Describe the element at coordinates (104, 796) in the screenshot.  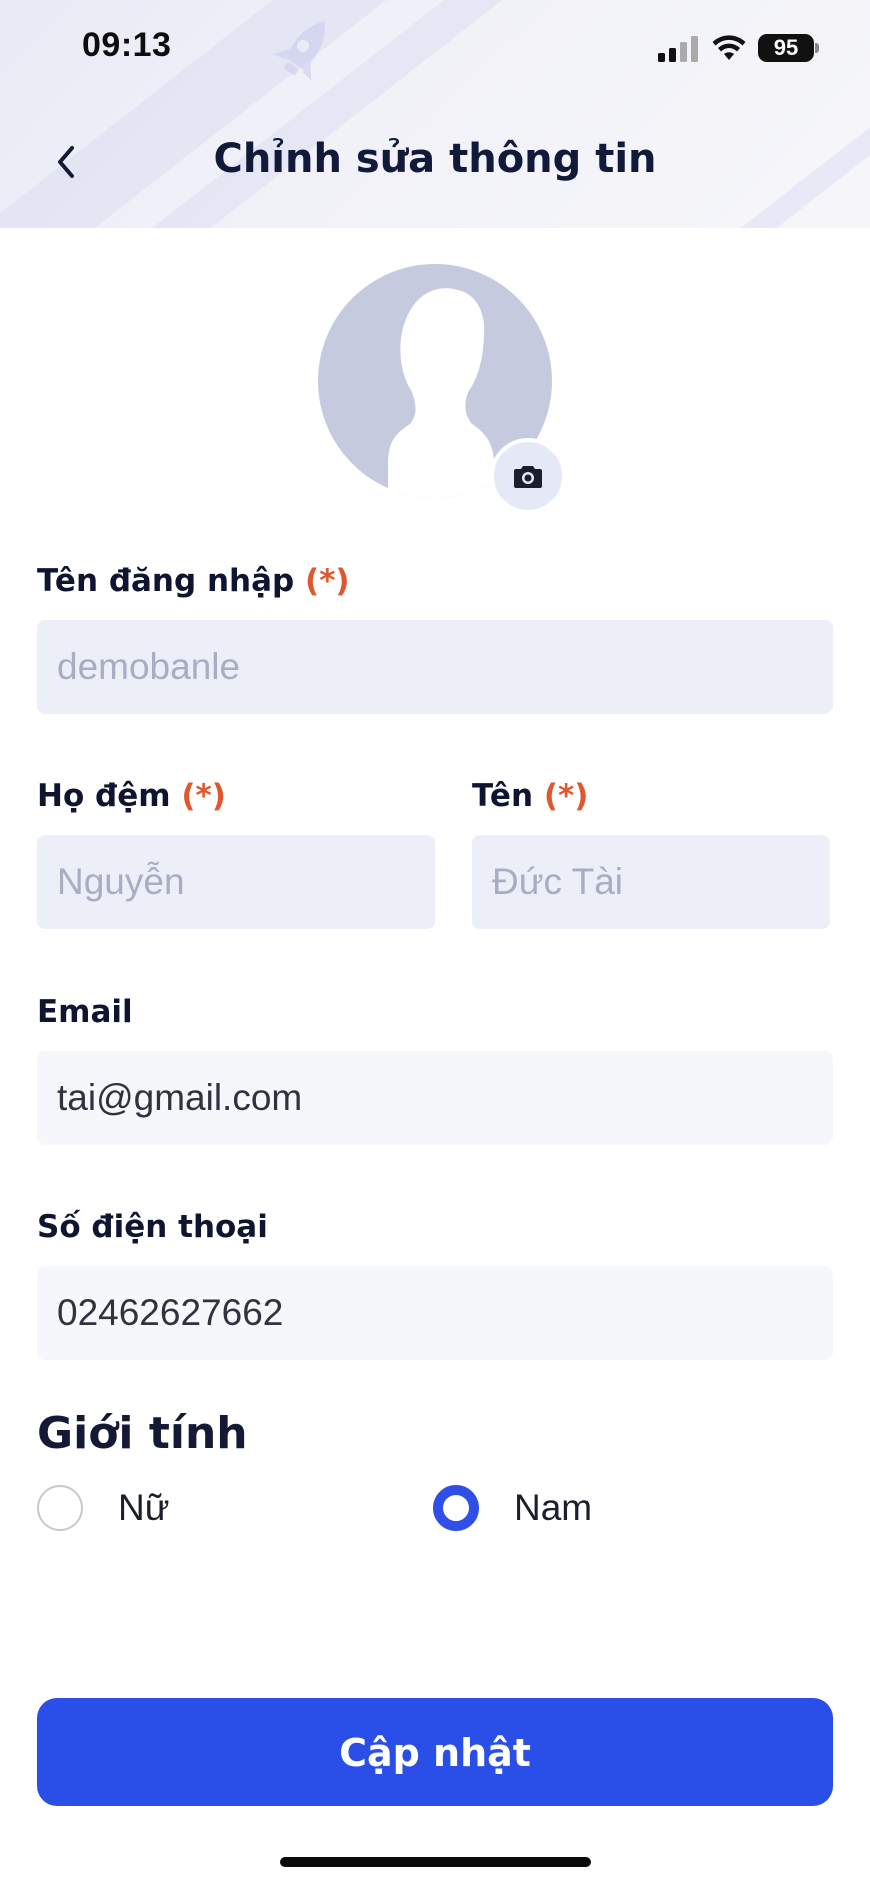
I see `last-name-label-text: Họ đệm` at that location.